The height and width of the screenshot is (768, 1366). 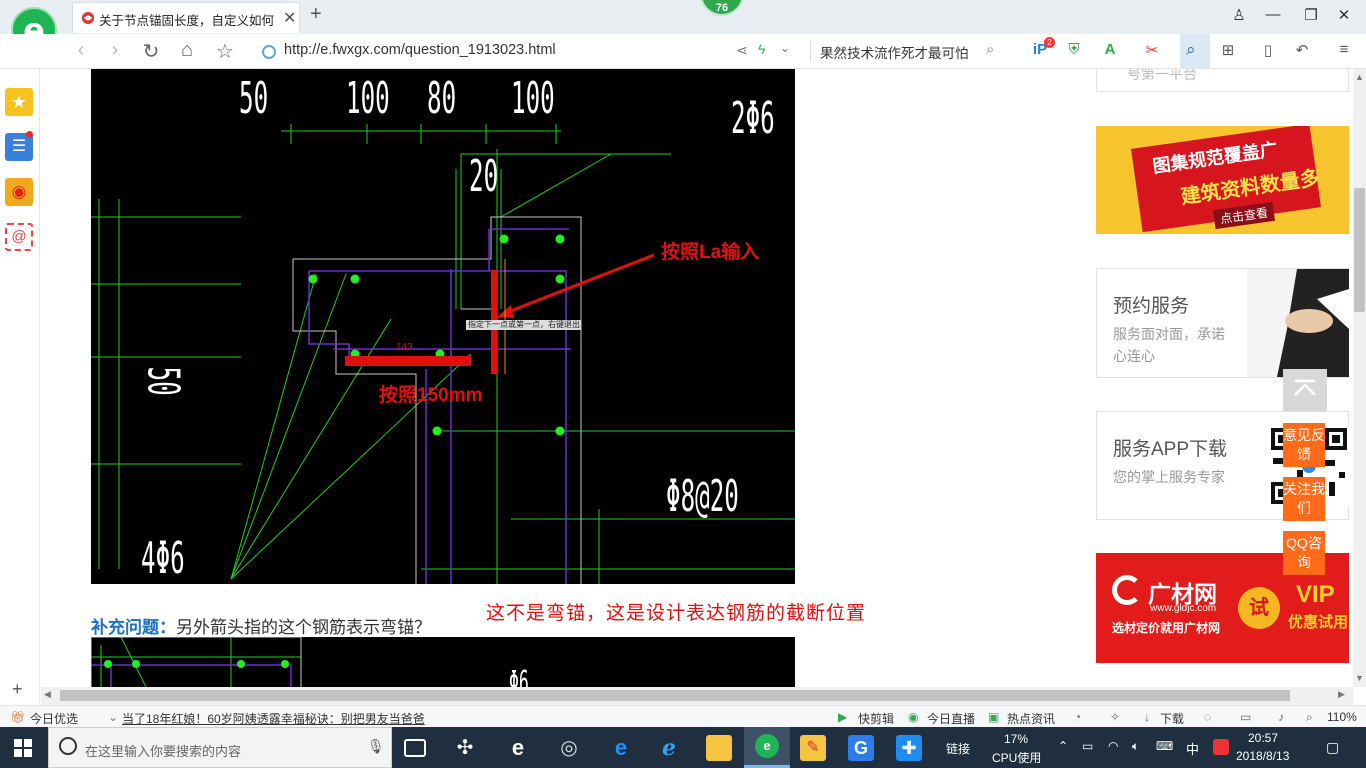 What do you see at coordinates (1166, 628) in the screenshot?
I see `banner-slogan: 选材定价就用广材网` at bounding box center [1166, 628].